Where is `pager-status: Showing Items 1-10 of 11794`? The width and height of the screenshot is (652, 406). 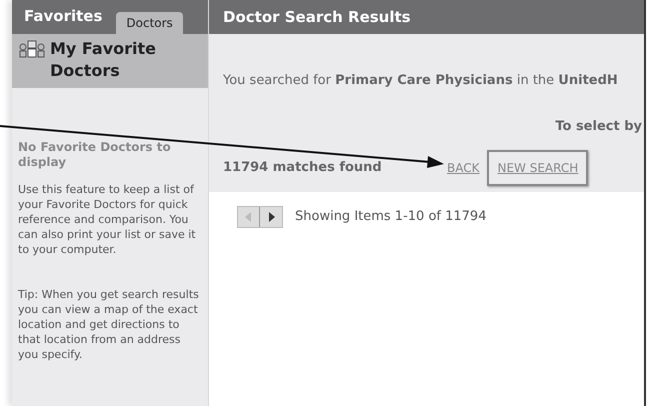
pager-status: Showing Items 1-10 of 11794 is located at coordinates (390, 217).